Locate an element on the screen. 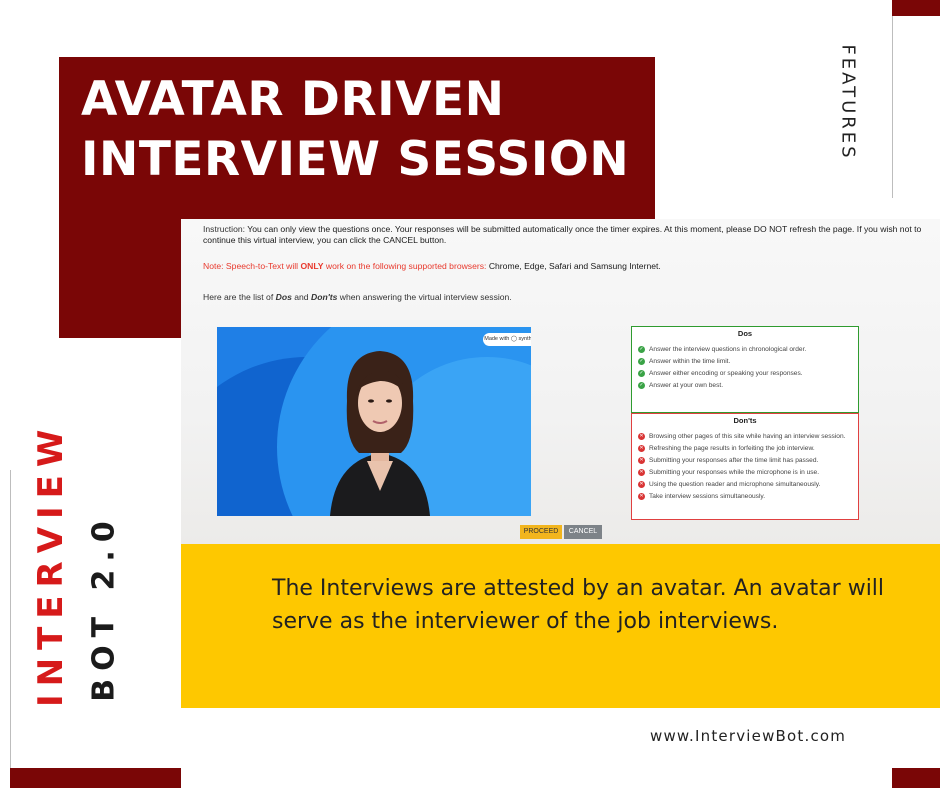 Image resolution: width=940 pixels, height=788 pixels. dos-title: Dos is located at coordinates (745, 333).